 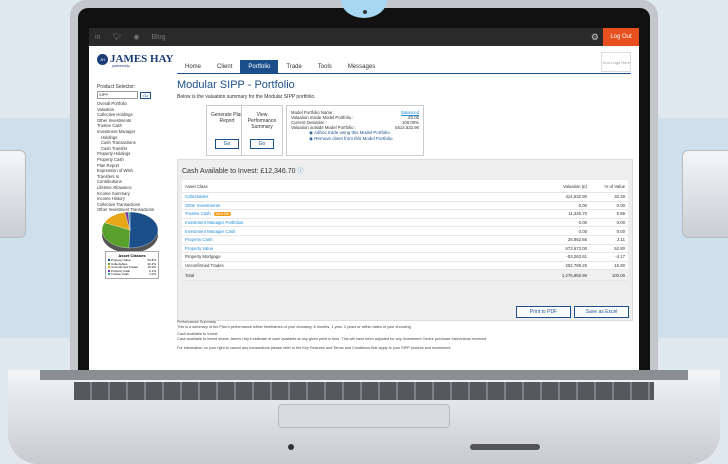 I want to click on asset-cell: Trustee Cash Alert Me, so click(x=360, y=214).